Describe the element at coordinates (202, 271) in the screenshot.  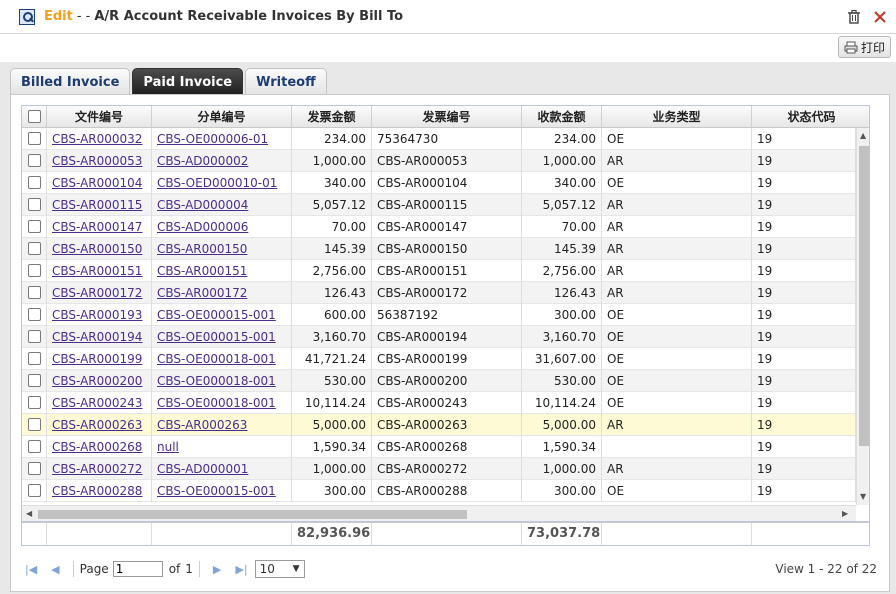
I see `sub-no-link: CBS-AR000151` at that location.